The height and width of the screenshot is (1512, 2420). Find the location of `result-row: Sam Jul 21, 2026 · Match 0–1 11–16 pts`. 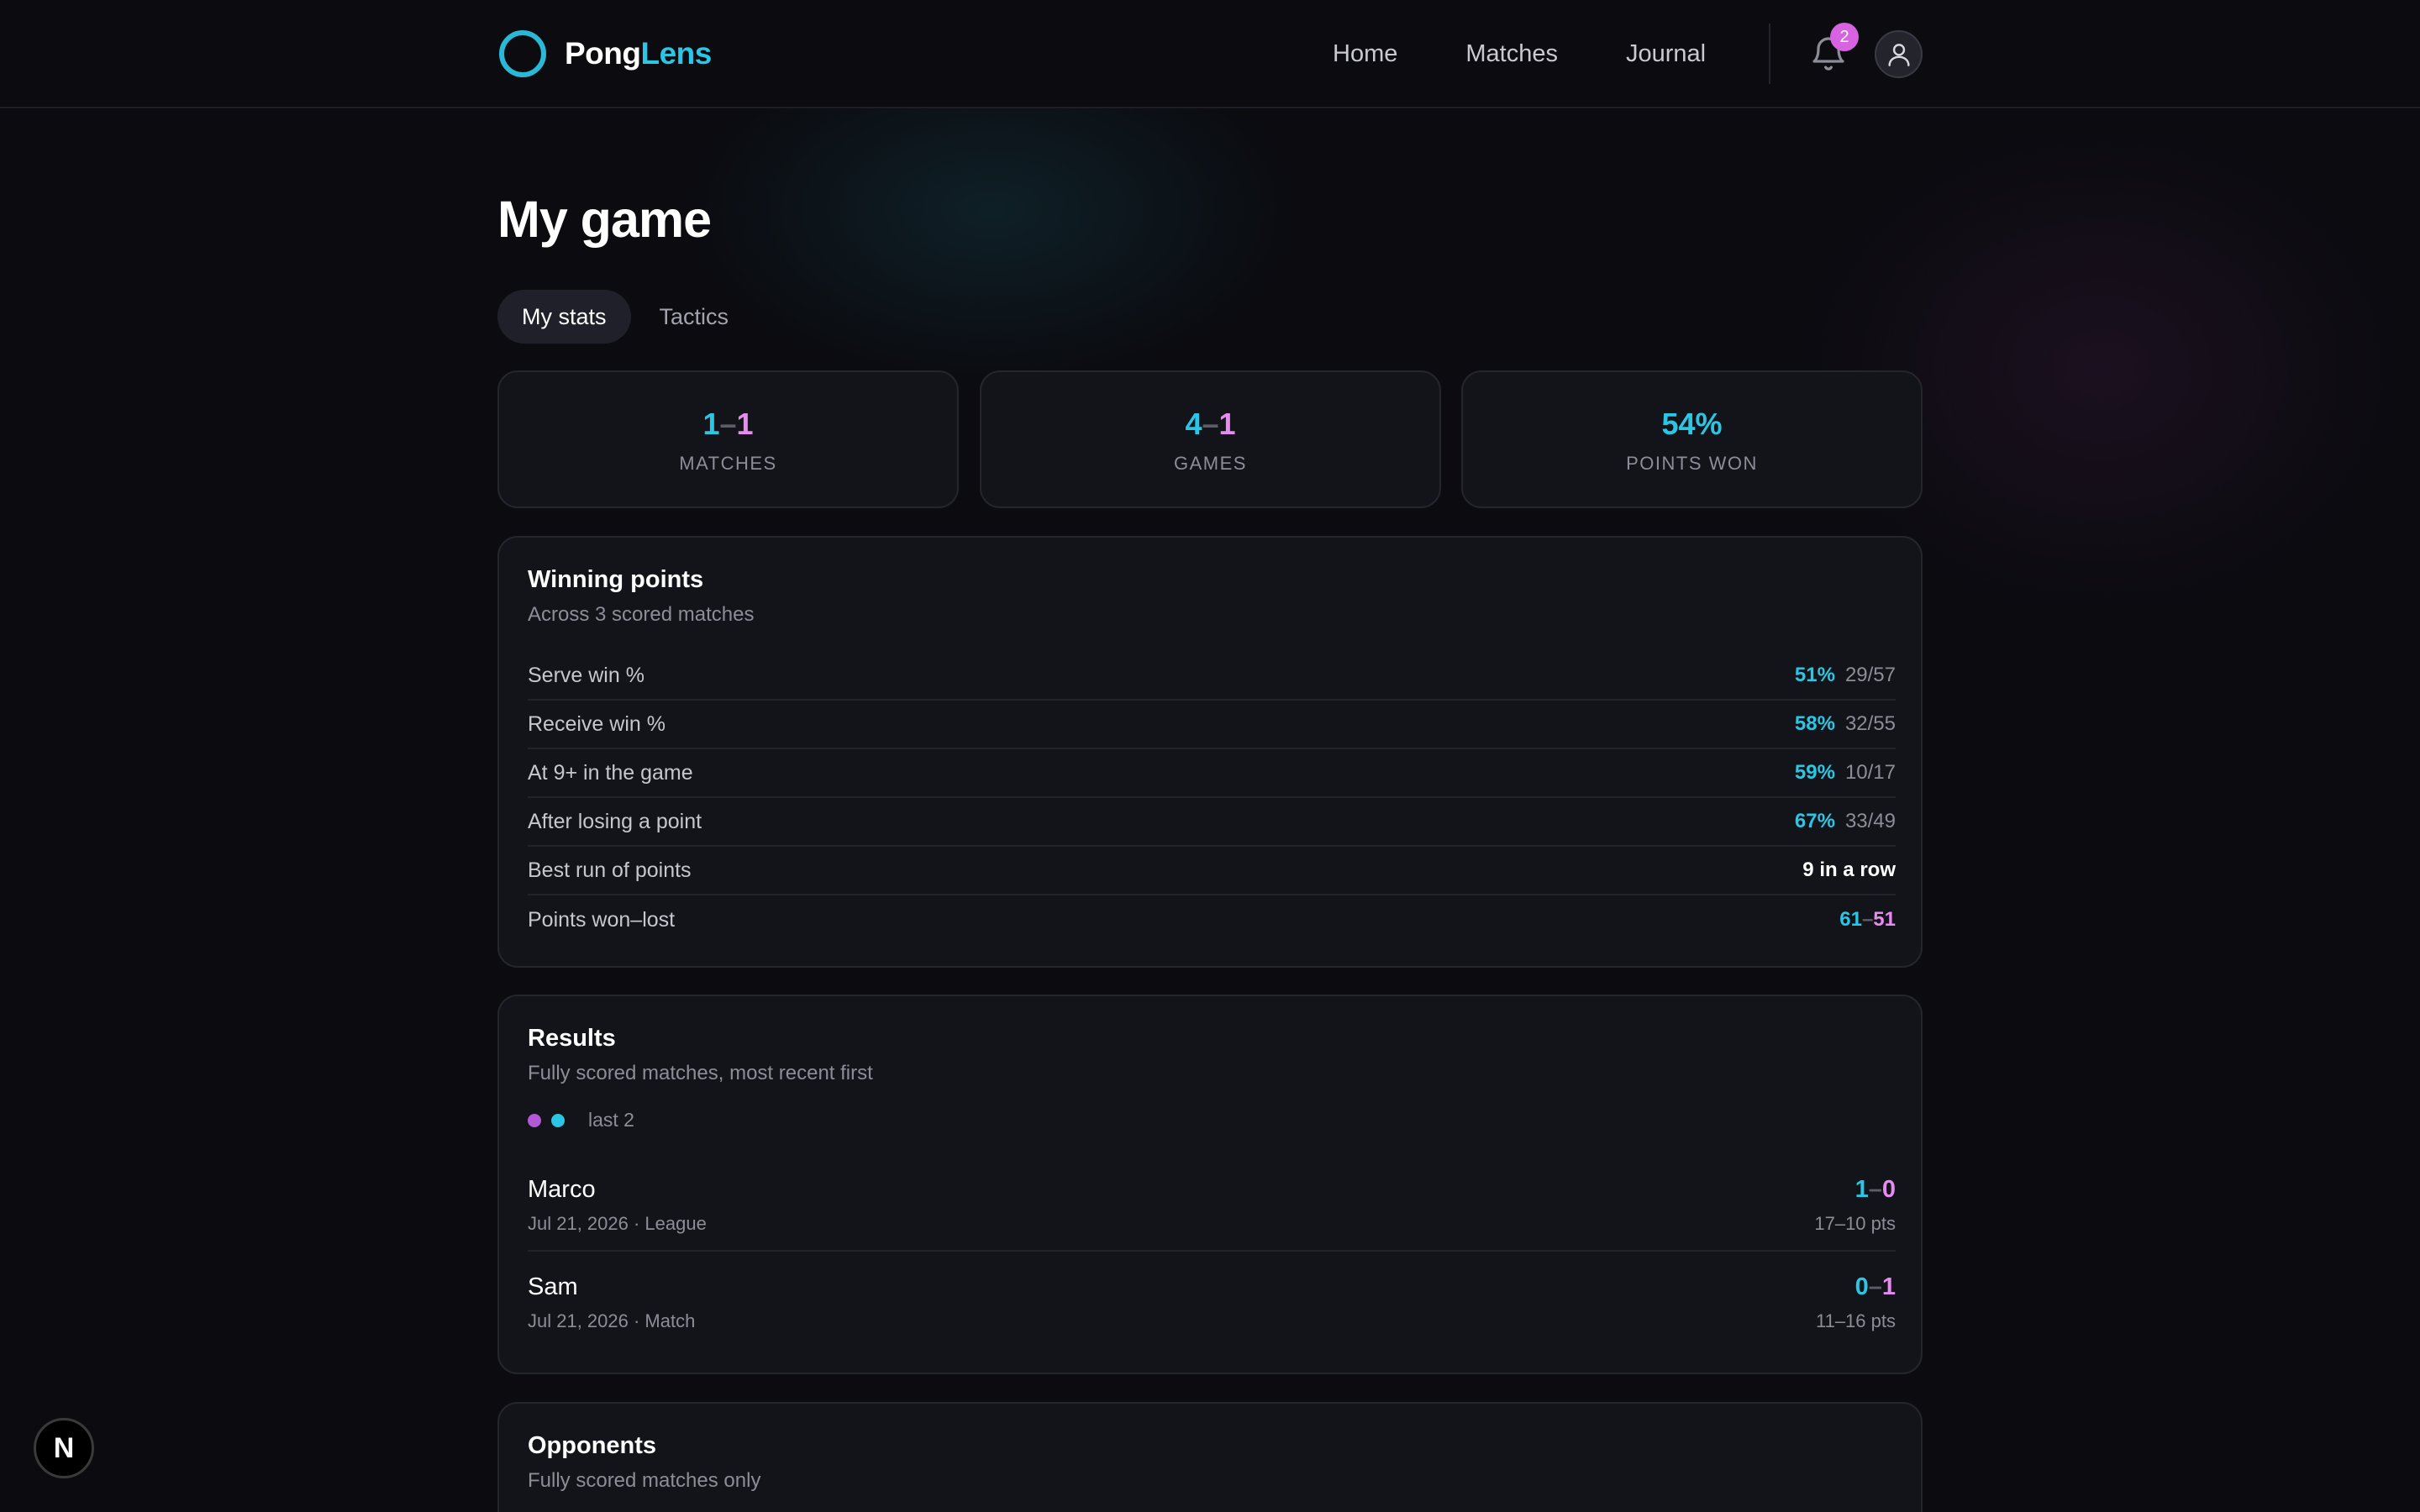

result-row: Sam Jul 21, 2026 · Match 0–1 11–16 pts is located at coordinates (1212, 1315).